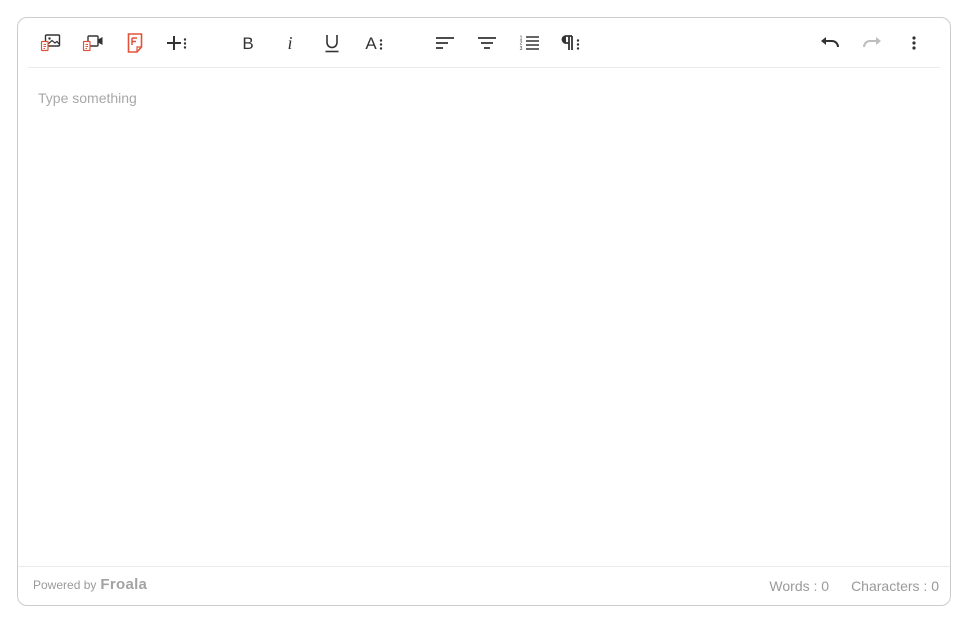 The height and width of the screenshot is (623, 974). I want to click on more-paragraph-icon, so click(571, 43).